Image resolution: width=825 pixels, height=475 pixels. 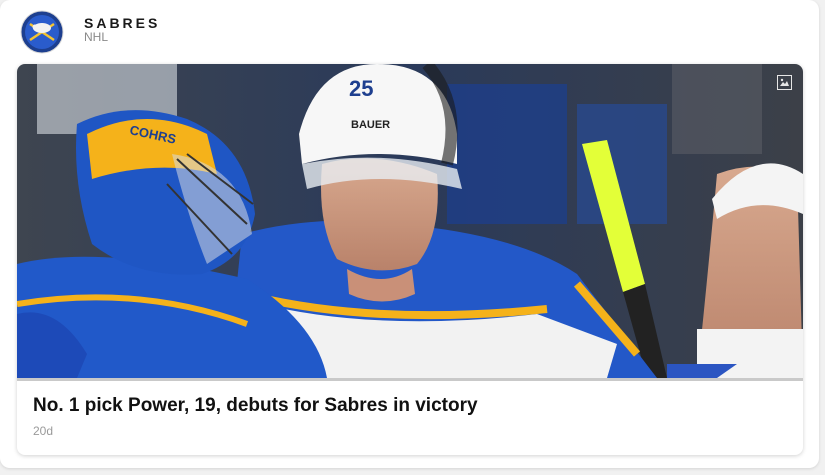 I want to click on sabres-logo-icon, so click(x=42, y=32).